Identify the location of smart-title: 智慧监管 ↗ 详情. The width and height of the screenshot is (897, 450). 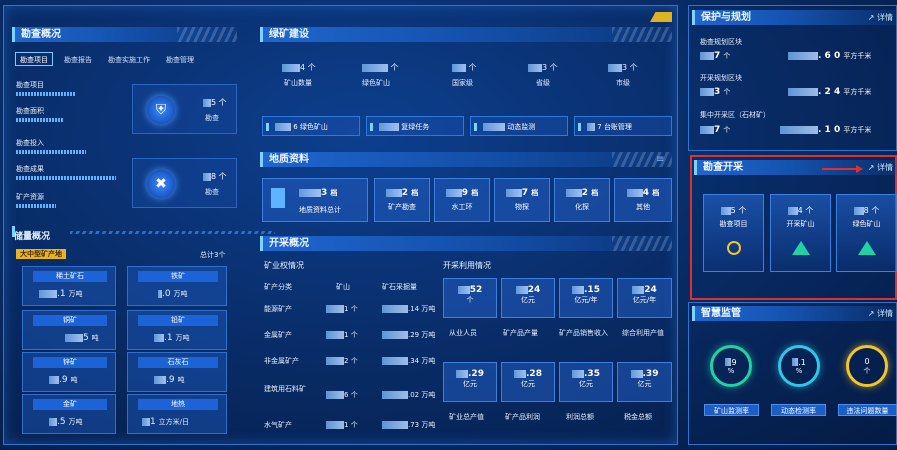
(794, 313).